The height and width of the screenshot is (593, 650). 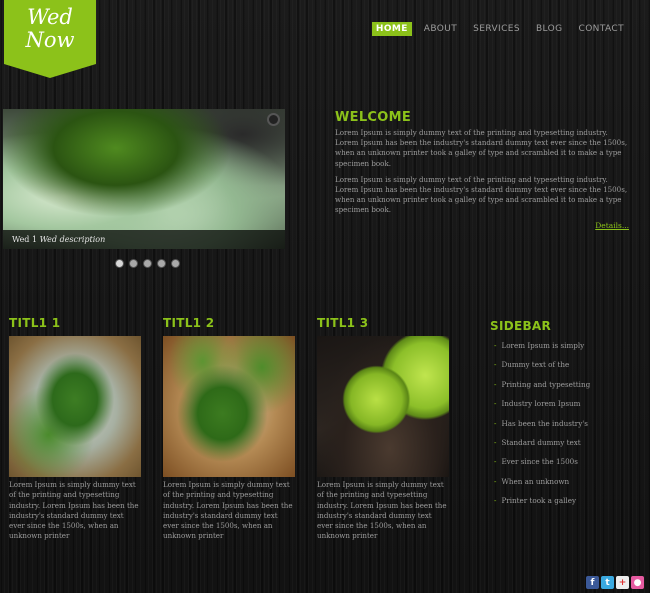 I want to click on sidebar-title: SIDEBAR, so click(x=521, y=326).